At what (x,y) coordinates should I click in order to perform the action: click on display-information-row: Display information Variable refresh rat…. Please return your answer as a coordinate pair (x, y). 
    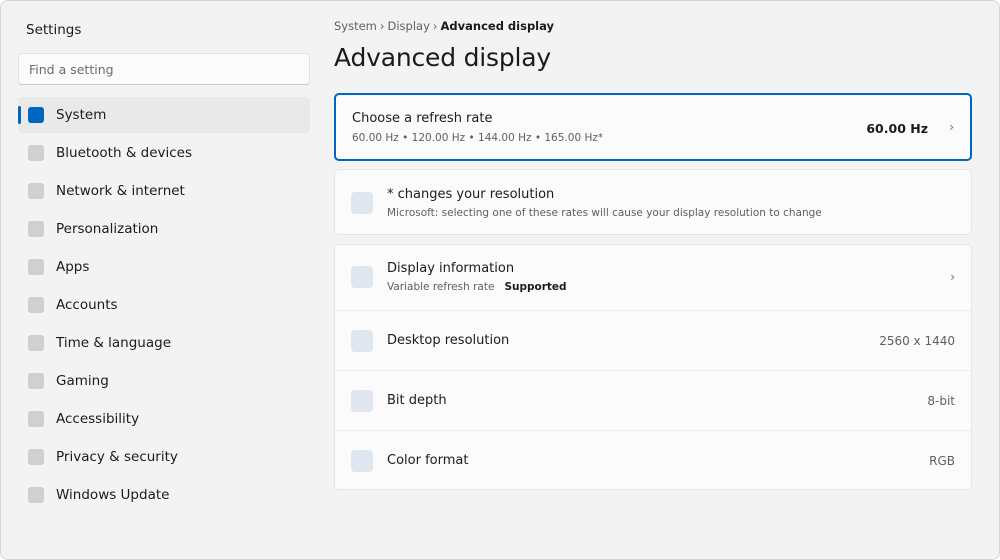
    Looking at the image, I should click on (653, 277).